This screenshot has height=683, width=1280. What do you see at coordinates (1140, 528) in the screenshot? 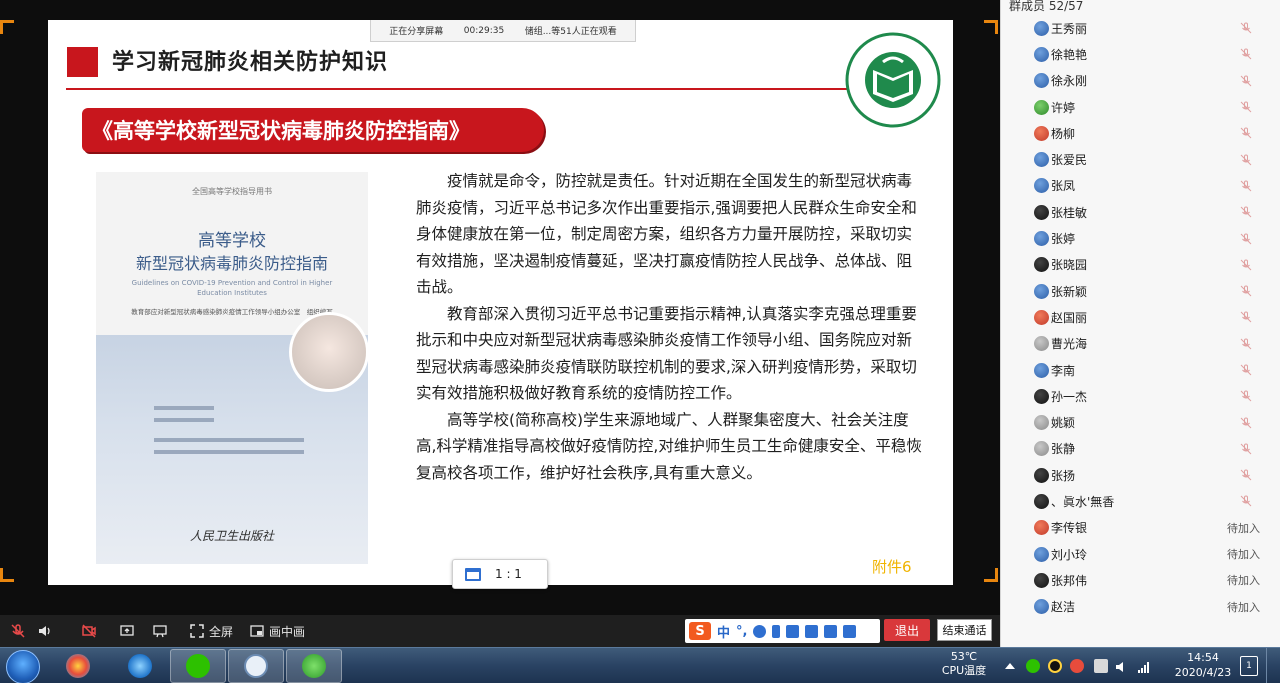
I see `member-row: 李传银 待加入` at bounding box center [1140, 528].